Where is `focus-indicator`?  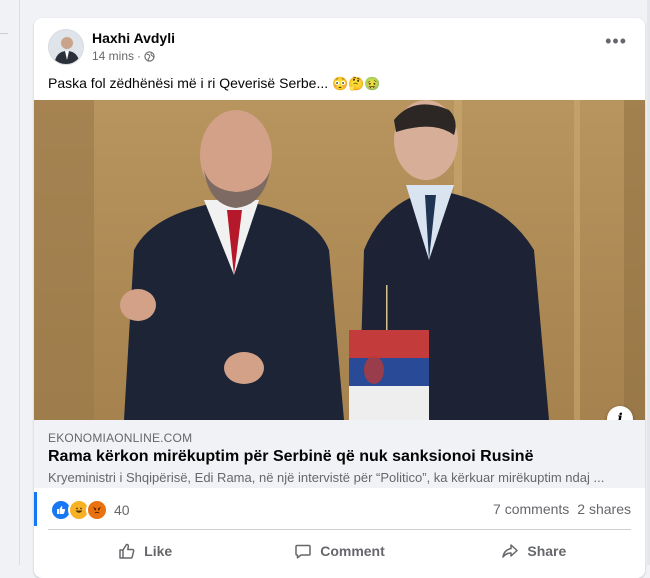 focus-indicator is located at coordinates (35, 509).